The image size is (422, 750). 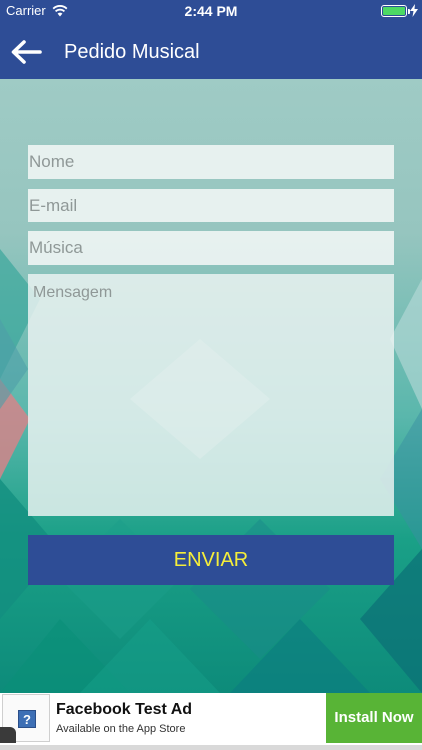 What do you see at coordinates (211, 560) in the screenshot?
I see `send-button: ENVIAR` at bounding box center [211, 560].